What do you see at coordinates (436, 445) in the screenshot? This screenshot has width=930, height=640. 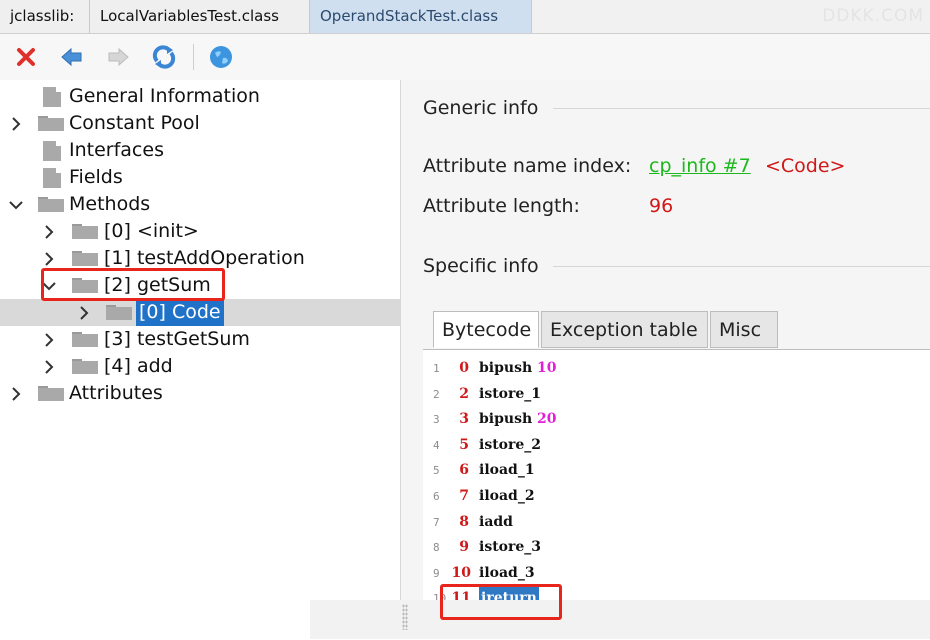 I see `line-number: 4` at bounding box center [436, 445].